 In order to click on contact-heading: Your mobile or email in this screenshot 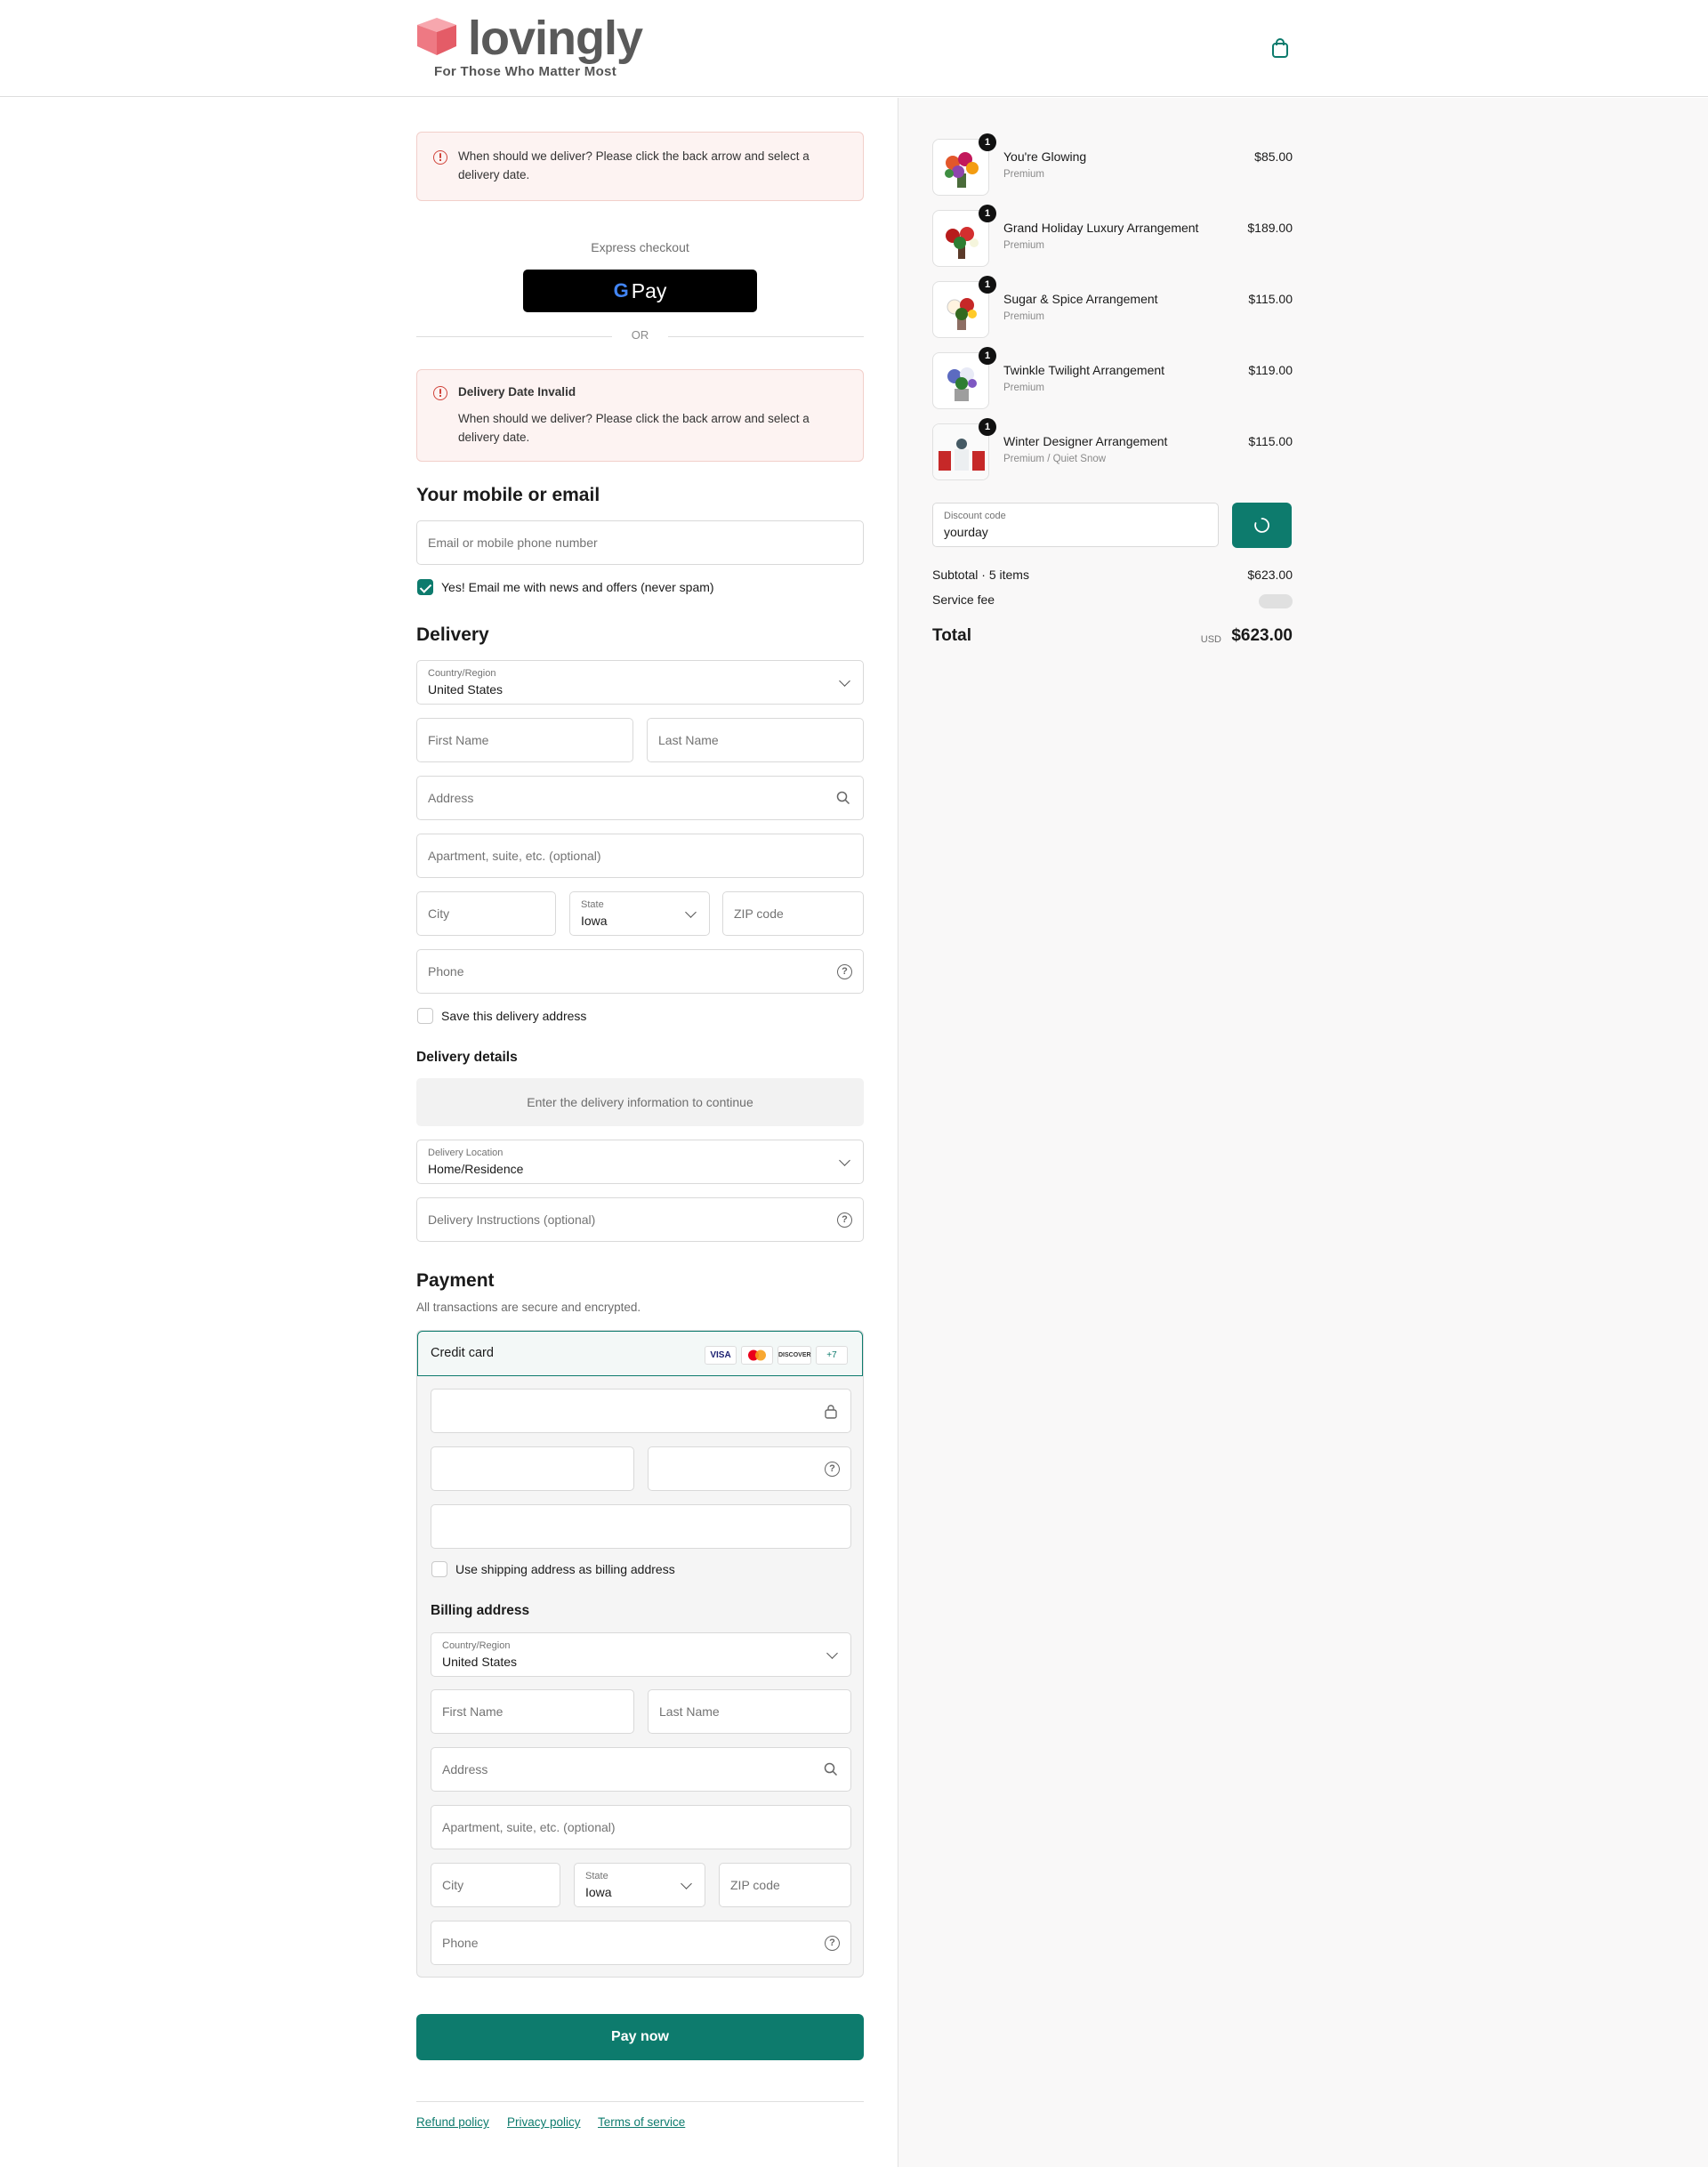, I will do `click(508, 495)`.